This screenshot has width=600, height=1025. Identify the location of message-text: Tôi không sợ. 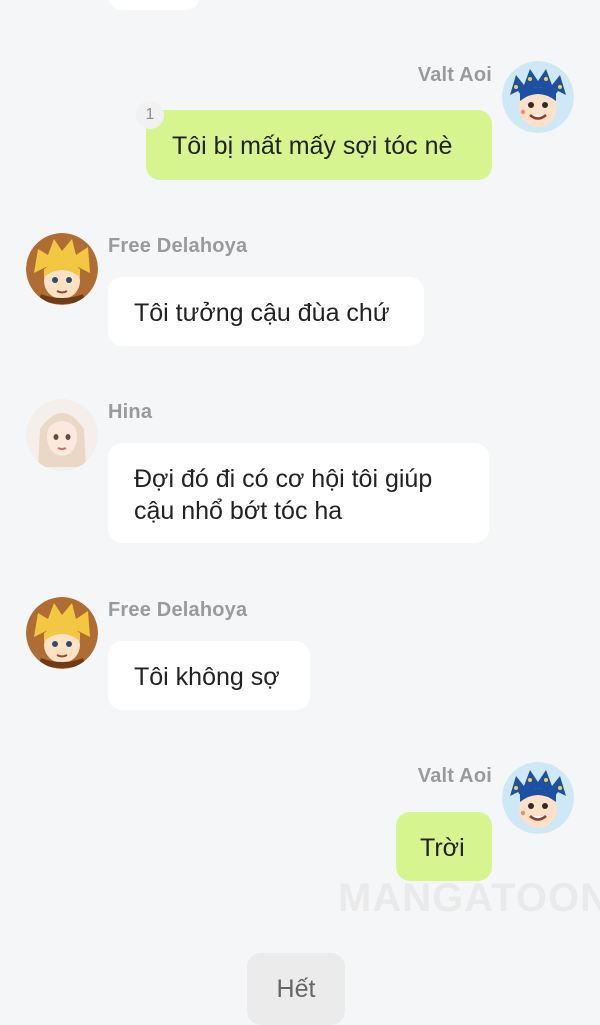
(207, 677).